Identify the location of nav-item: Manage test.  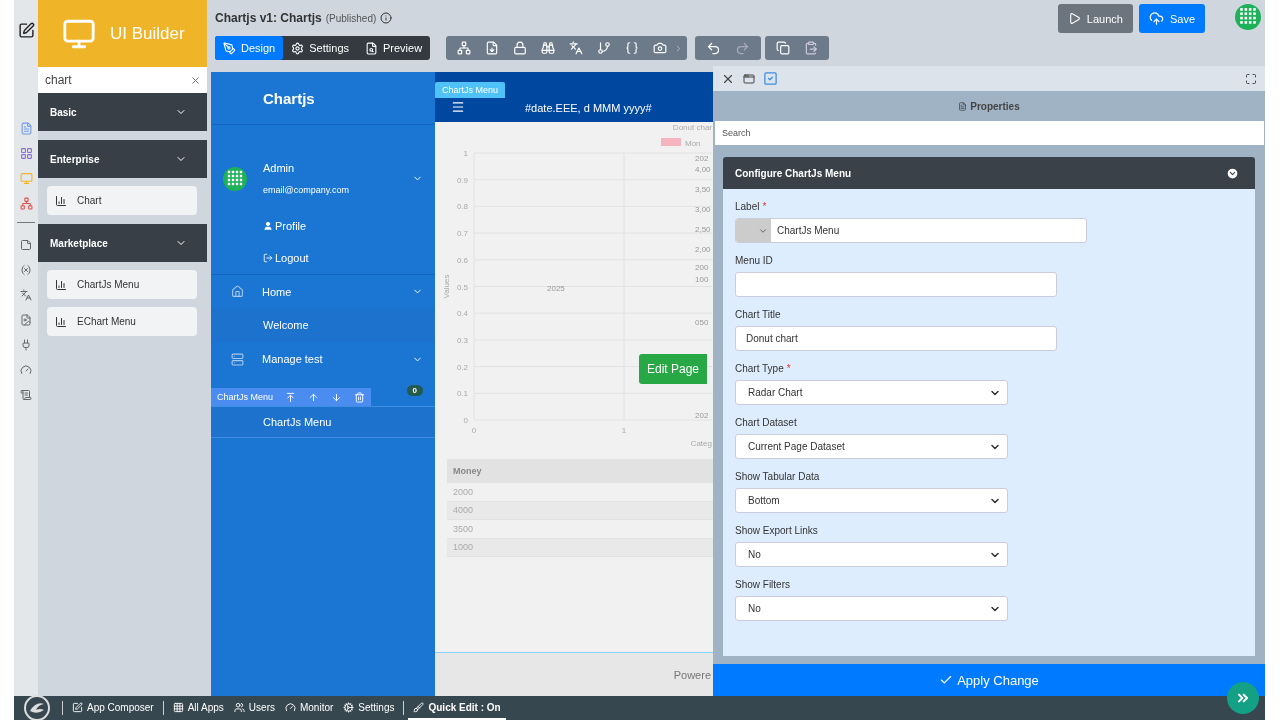
(323, 359).